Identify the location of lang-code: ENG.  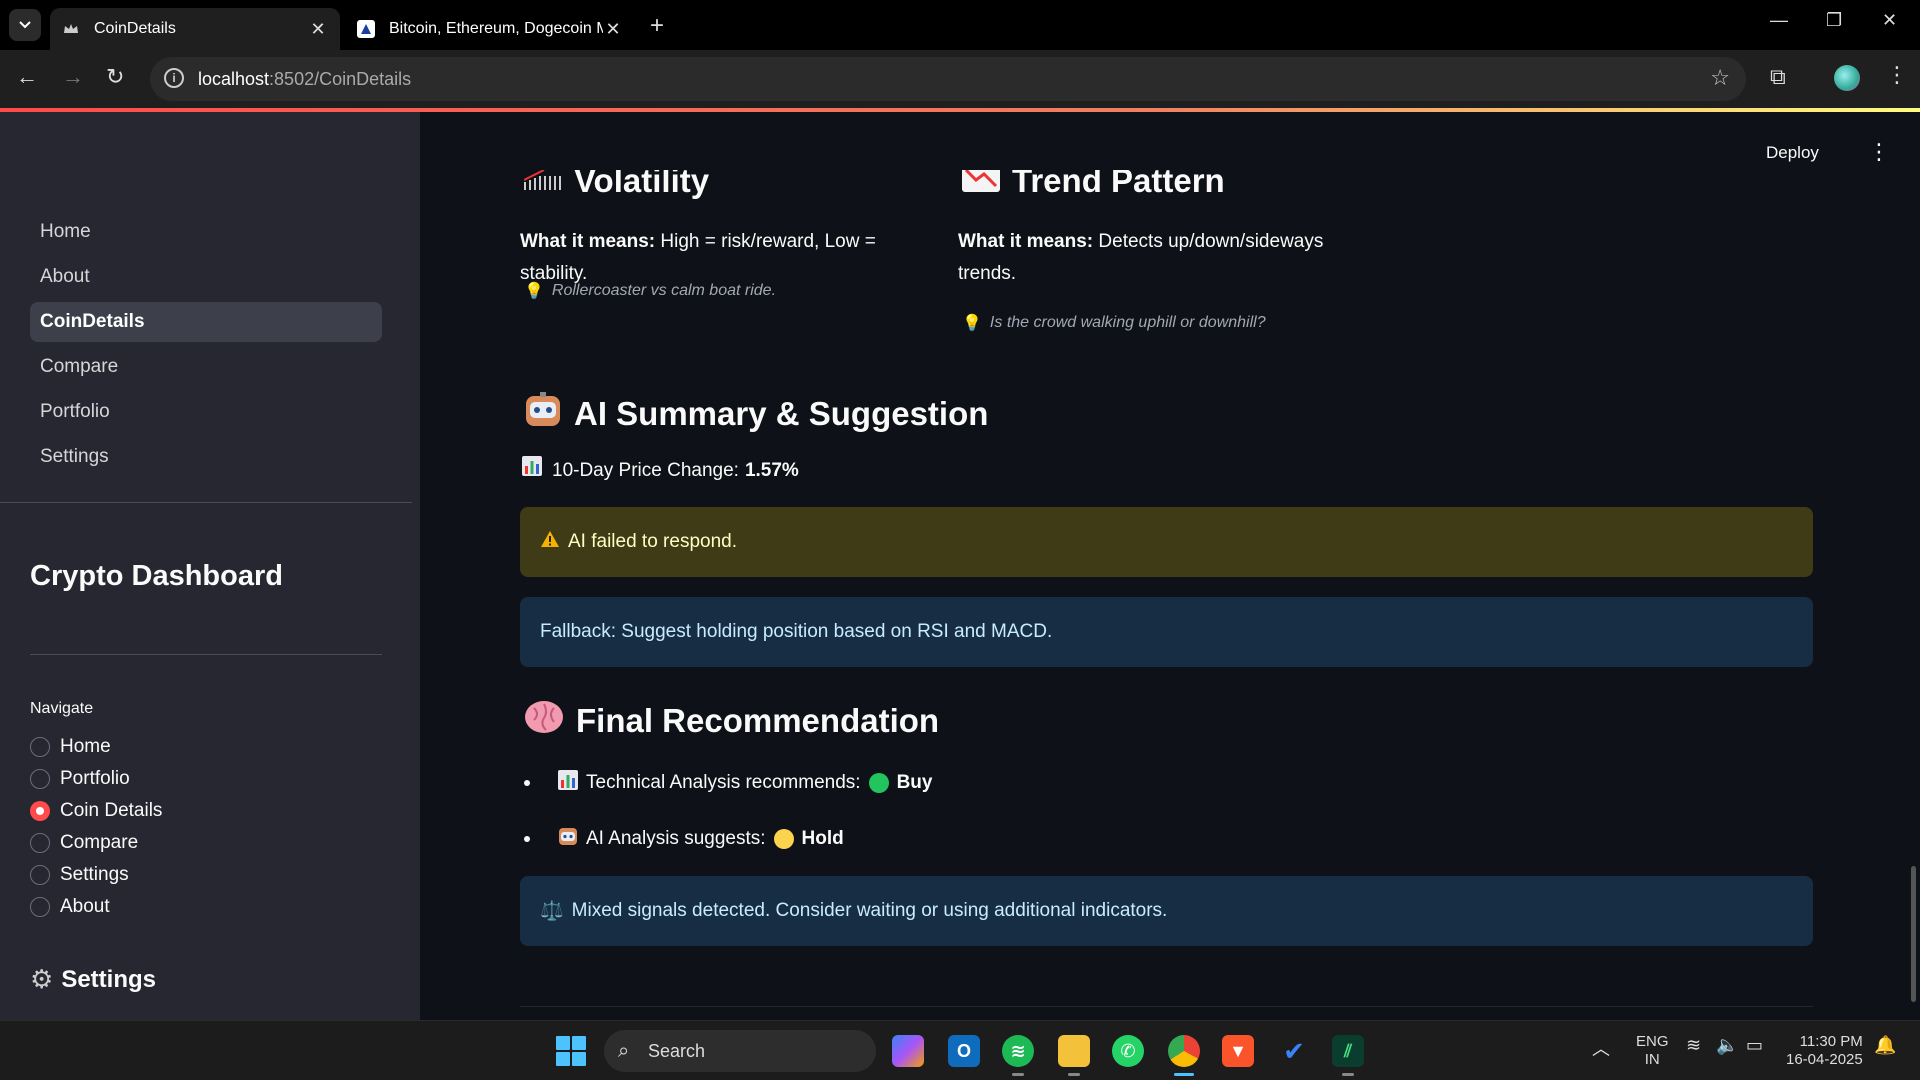
(1652, 1041).